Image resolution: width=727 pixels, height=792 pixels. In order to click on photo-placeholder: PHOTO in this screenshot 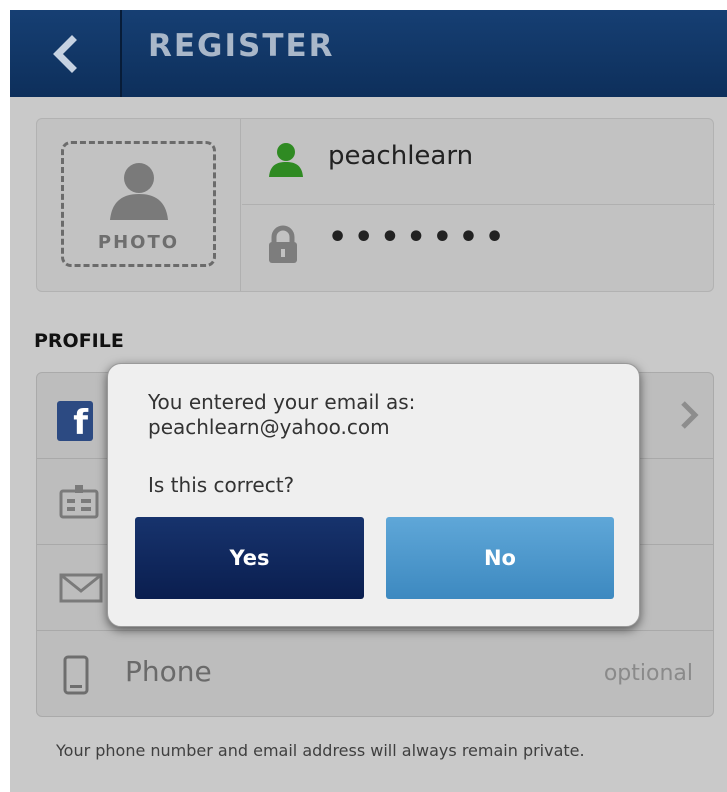, I will do `click(138, 204)`.